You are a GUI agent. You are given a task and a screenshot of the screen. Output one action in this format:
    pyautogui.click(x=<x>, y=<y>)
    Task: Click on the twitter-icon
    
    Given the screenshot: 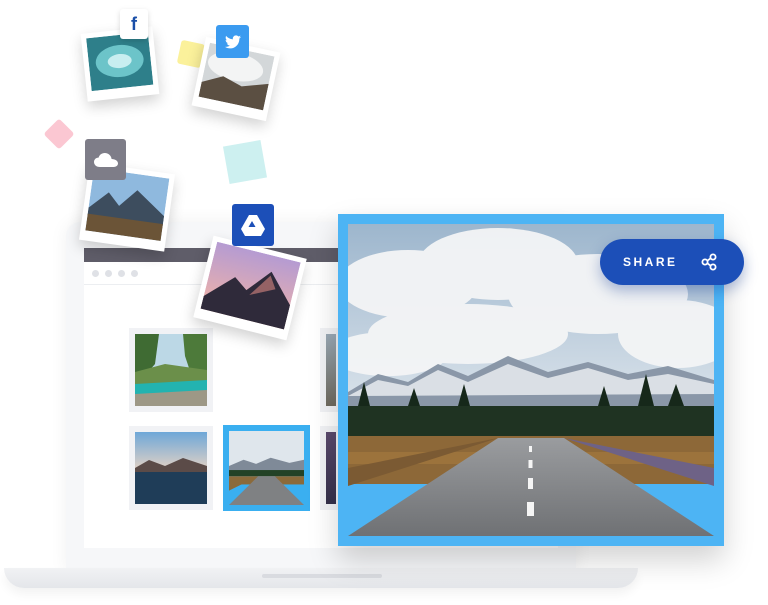 What is the action you would take?
    pyautogui.click(x=232, y=41)
    